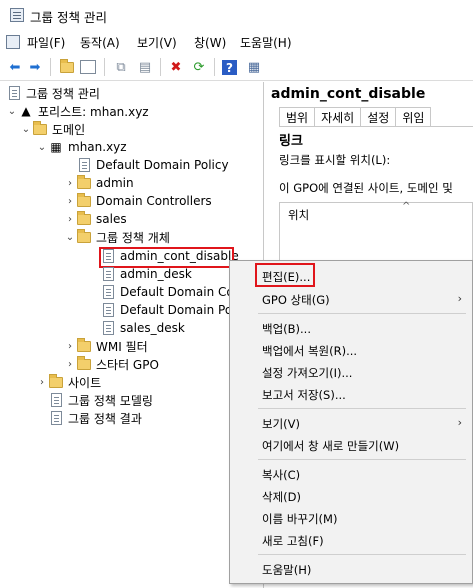 This screenshot has width=473, height=588. I want to click on tree-gpo-sales-desk: sales_desk, so click(136, 328).